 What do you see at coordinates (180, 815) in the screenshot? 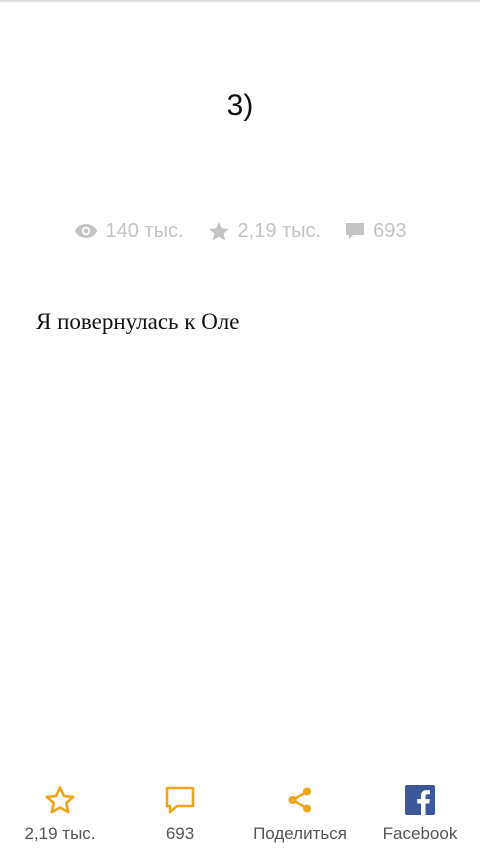
I see `comments-button: 693` at bounding box center [180, 815].